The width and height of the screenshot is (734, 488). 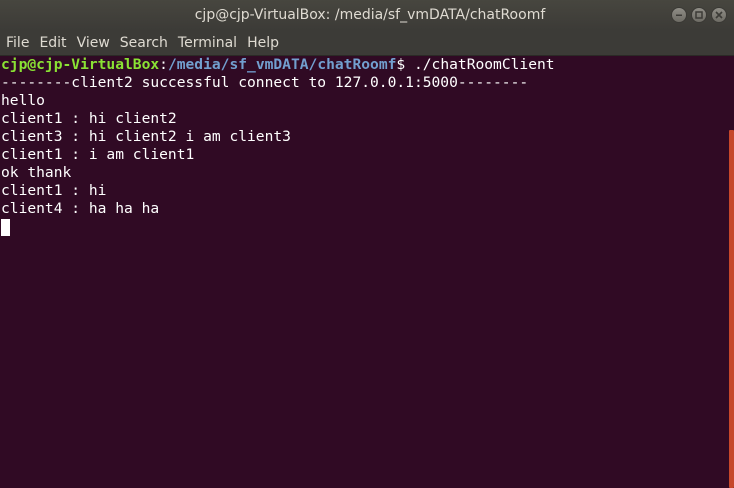 I want to click on scrollbar, so click(x=731, y=272).